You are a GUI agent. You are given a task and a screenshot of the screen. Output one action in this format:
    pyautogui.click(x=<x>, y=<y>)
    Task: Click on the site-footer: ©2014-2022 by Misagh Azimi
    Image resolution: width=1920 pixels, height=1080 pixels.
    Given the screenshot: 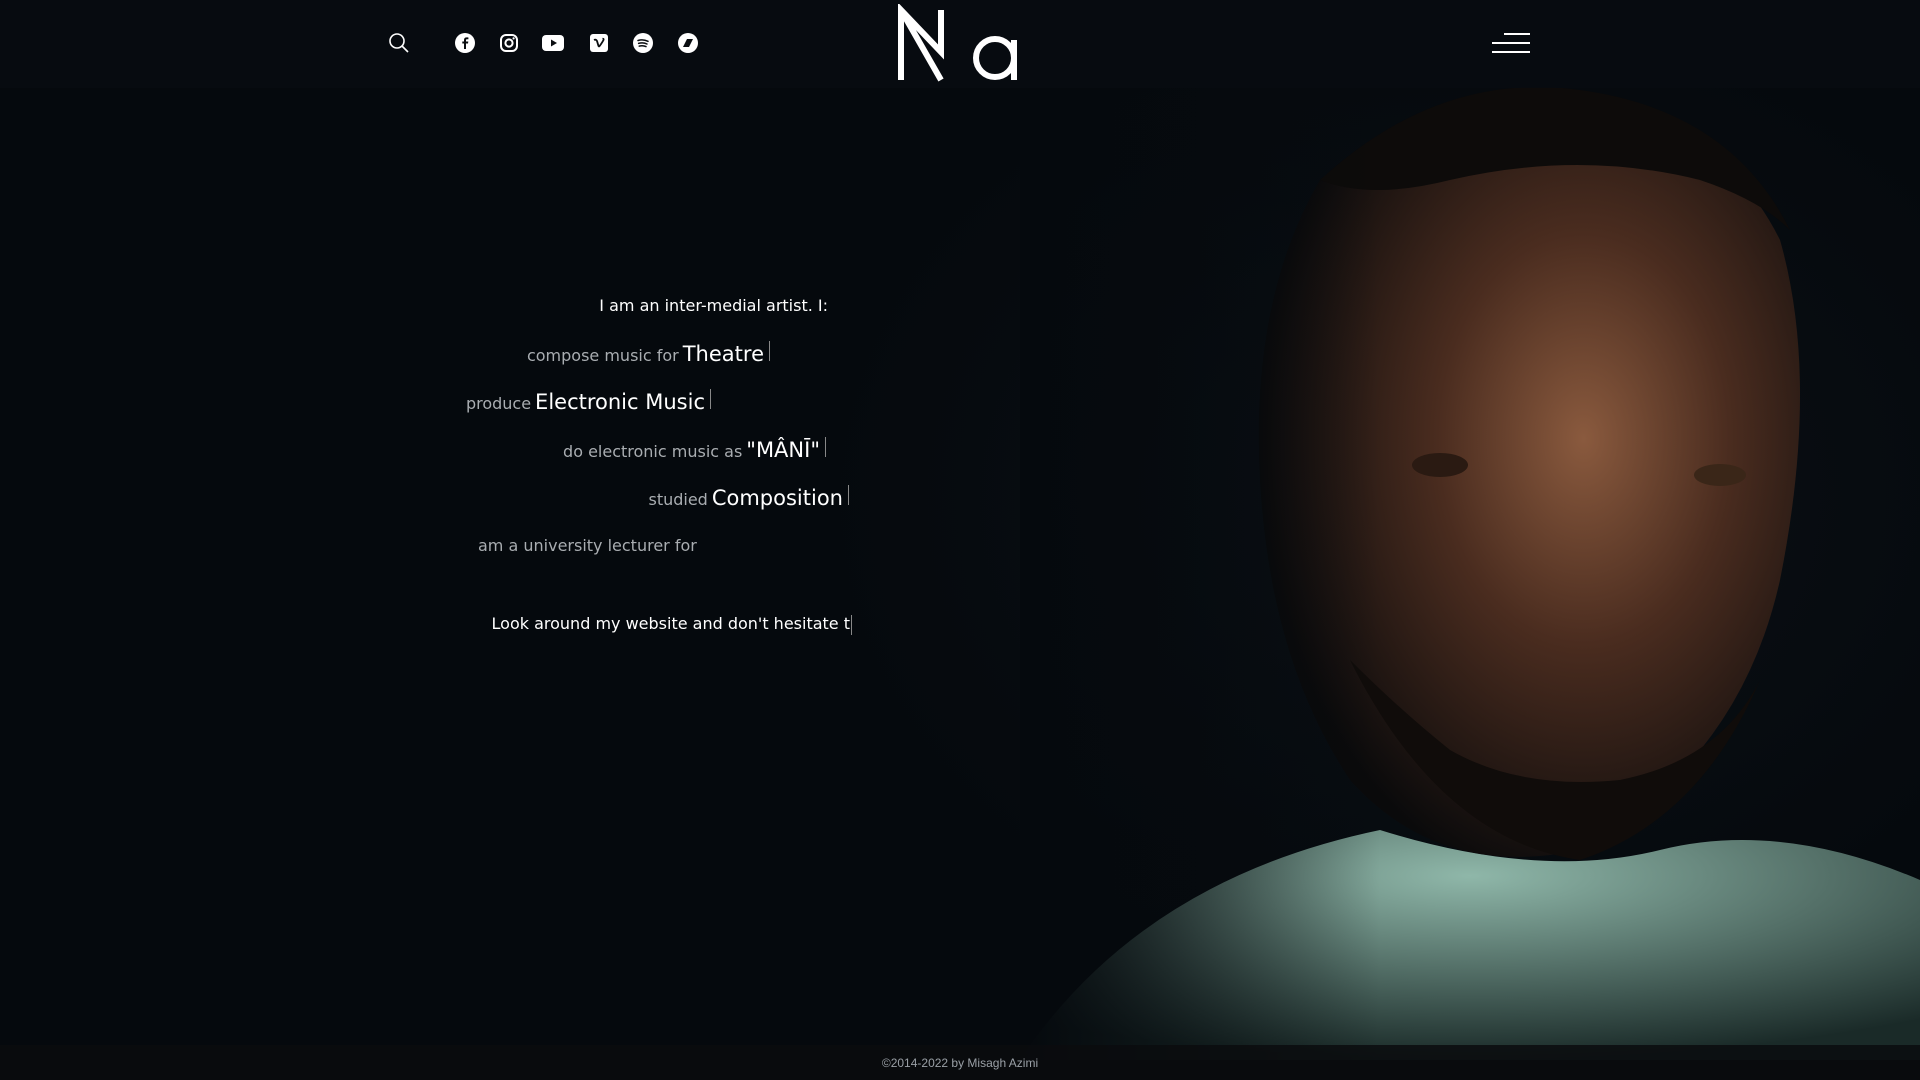 What is the action you would take?
    pyautogui.click(x=960, y=1062)
    